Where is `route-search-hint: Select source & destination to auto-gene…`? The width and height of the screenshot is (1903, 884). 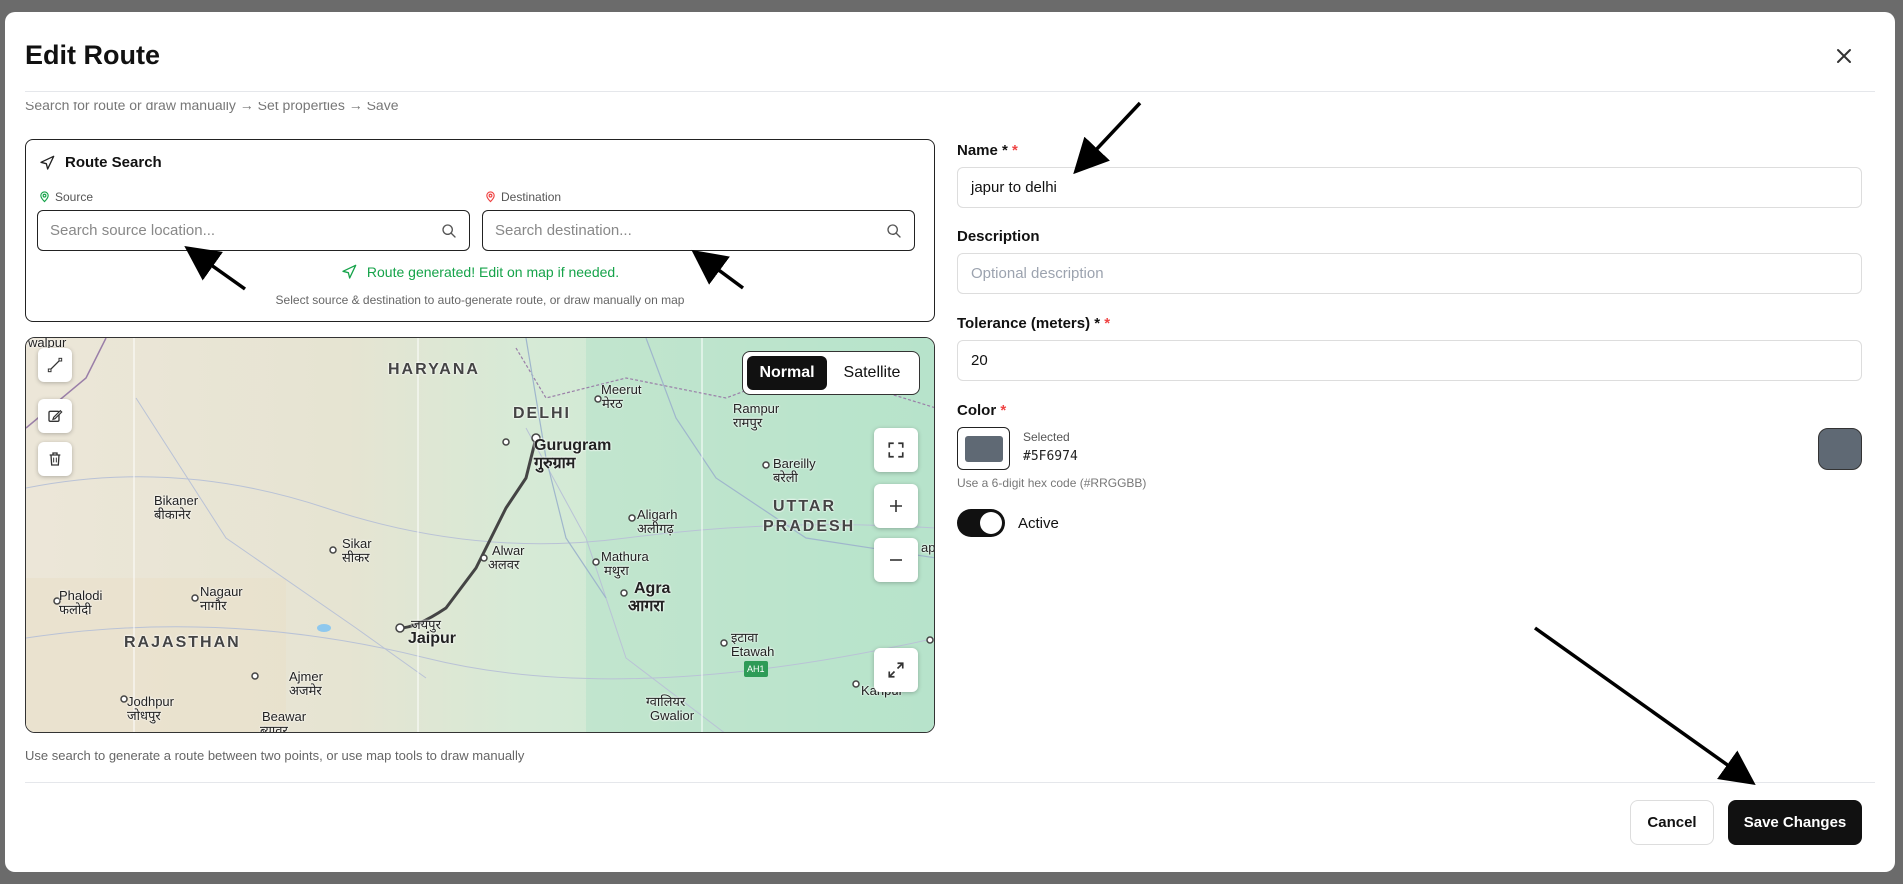
route-search-hint: Select source & destination to auto-gene… is located at coordinates (480, 300).